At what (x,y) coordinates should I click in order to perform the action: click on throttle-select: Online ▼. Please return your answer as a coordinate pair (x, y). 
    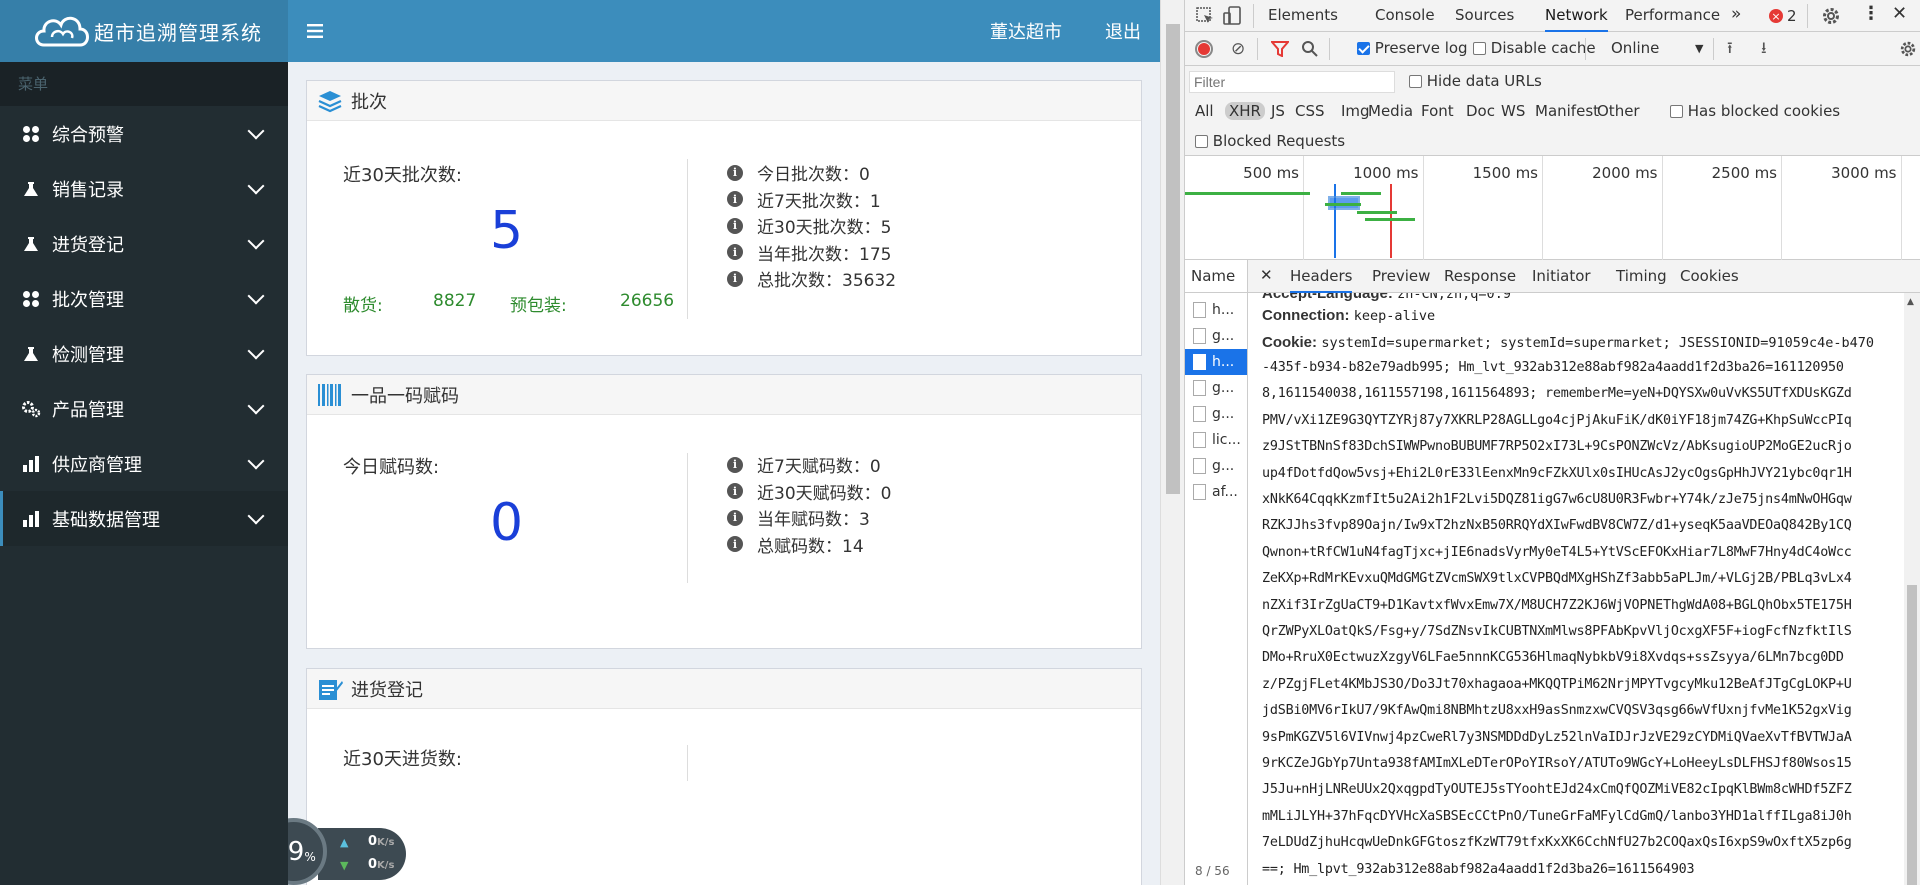
    Looking at the image, I should click on (1661, 48).